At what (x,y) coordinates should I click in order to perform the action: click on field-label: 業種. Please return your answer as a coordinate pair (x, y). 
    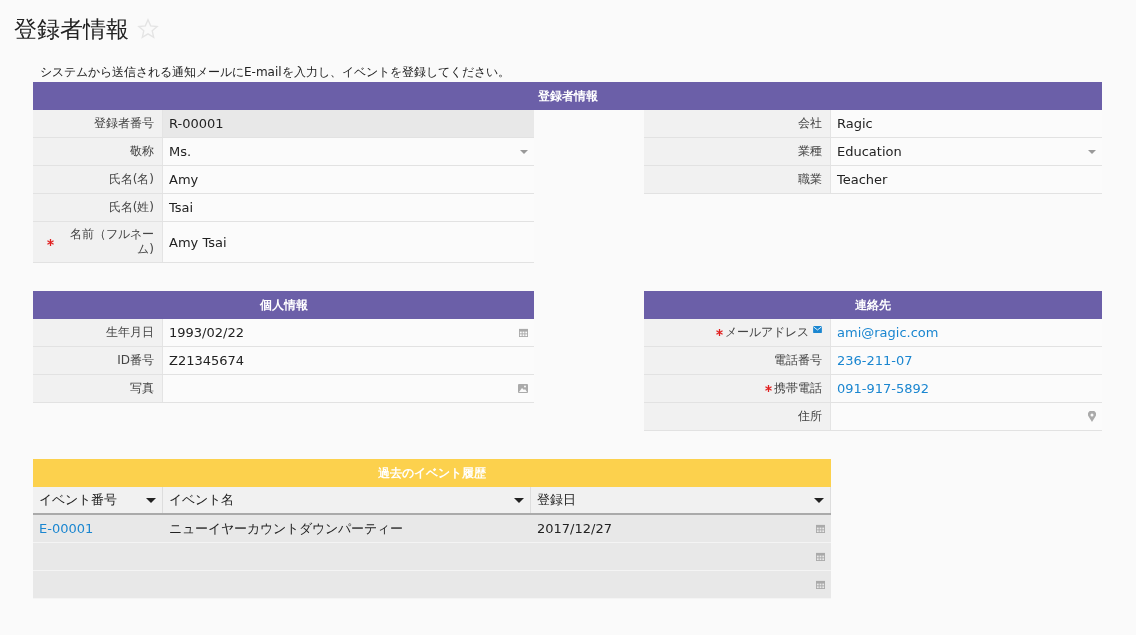
    Looking at the image, I should click on (737, 151).